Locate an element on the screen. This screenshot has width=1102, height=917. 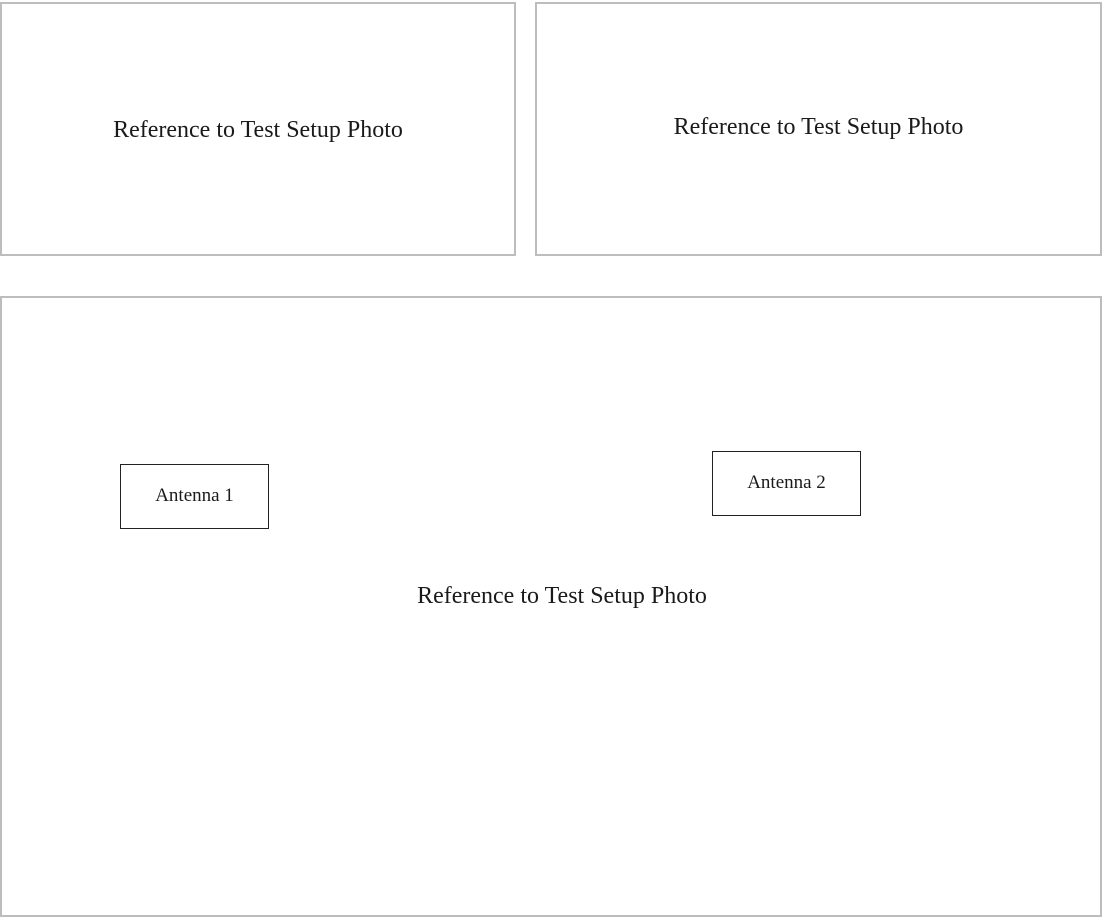
antenna-1-label: Antenna 1 is located at coordinates (194, 496).